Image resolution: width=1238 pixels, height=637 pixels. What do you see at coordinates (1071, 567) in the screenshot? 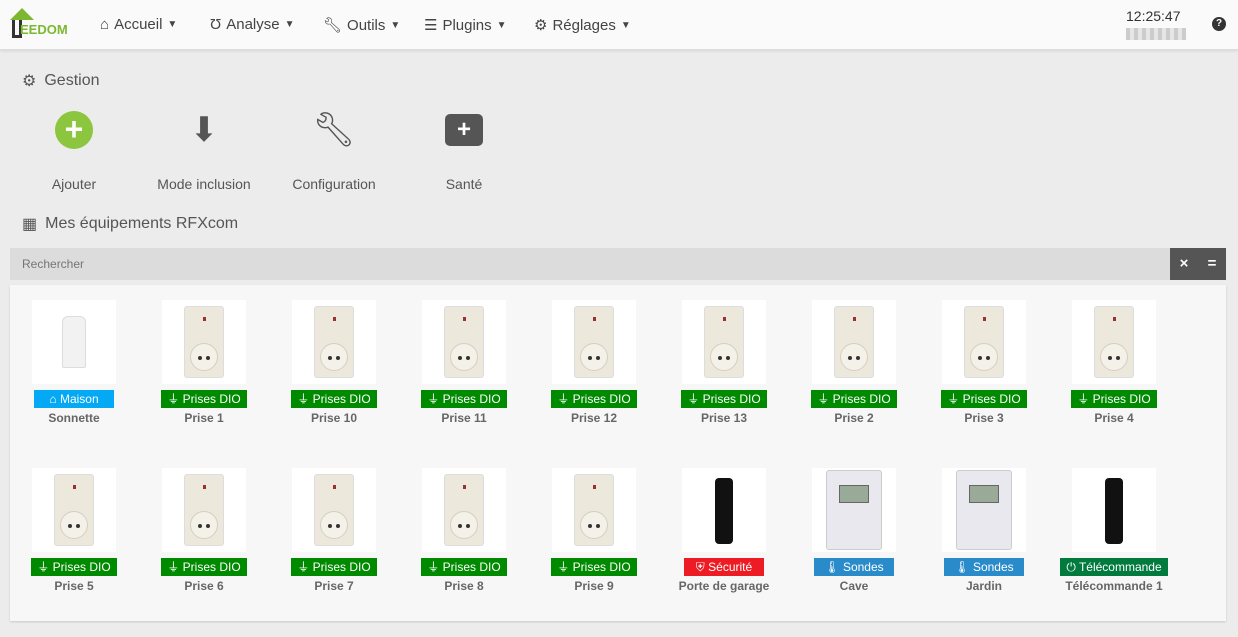
I see `power-icon: ⏻` at bounding box center [1071, 567].